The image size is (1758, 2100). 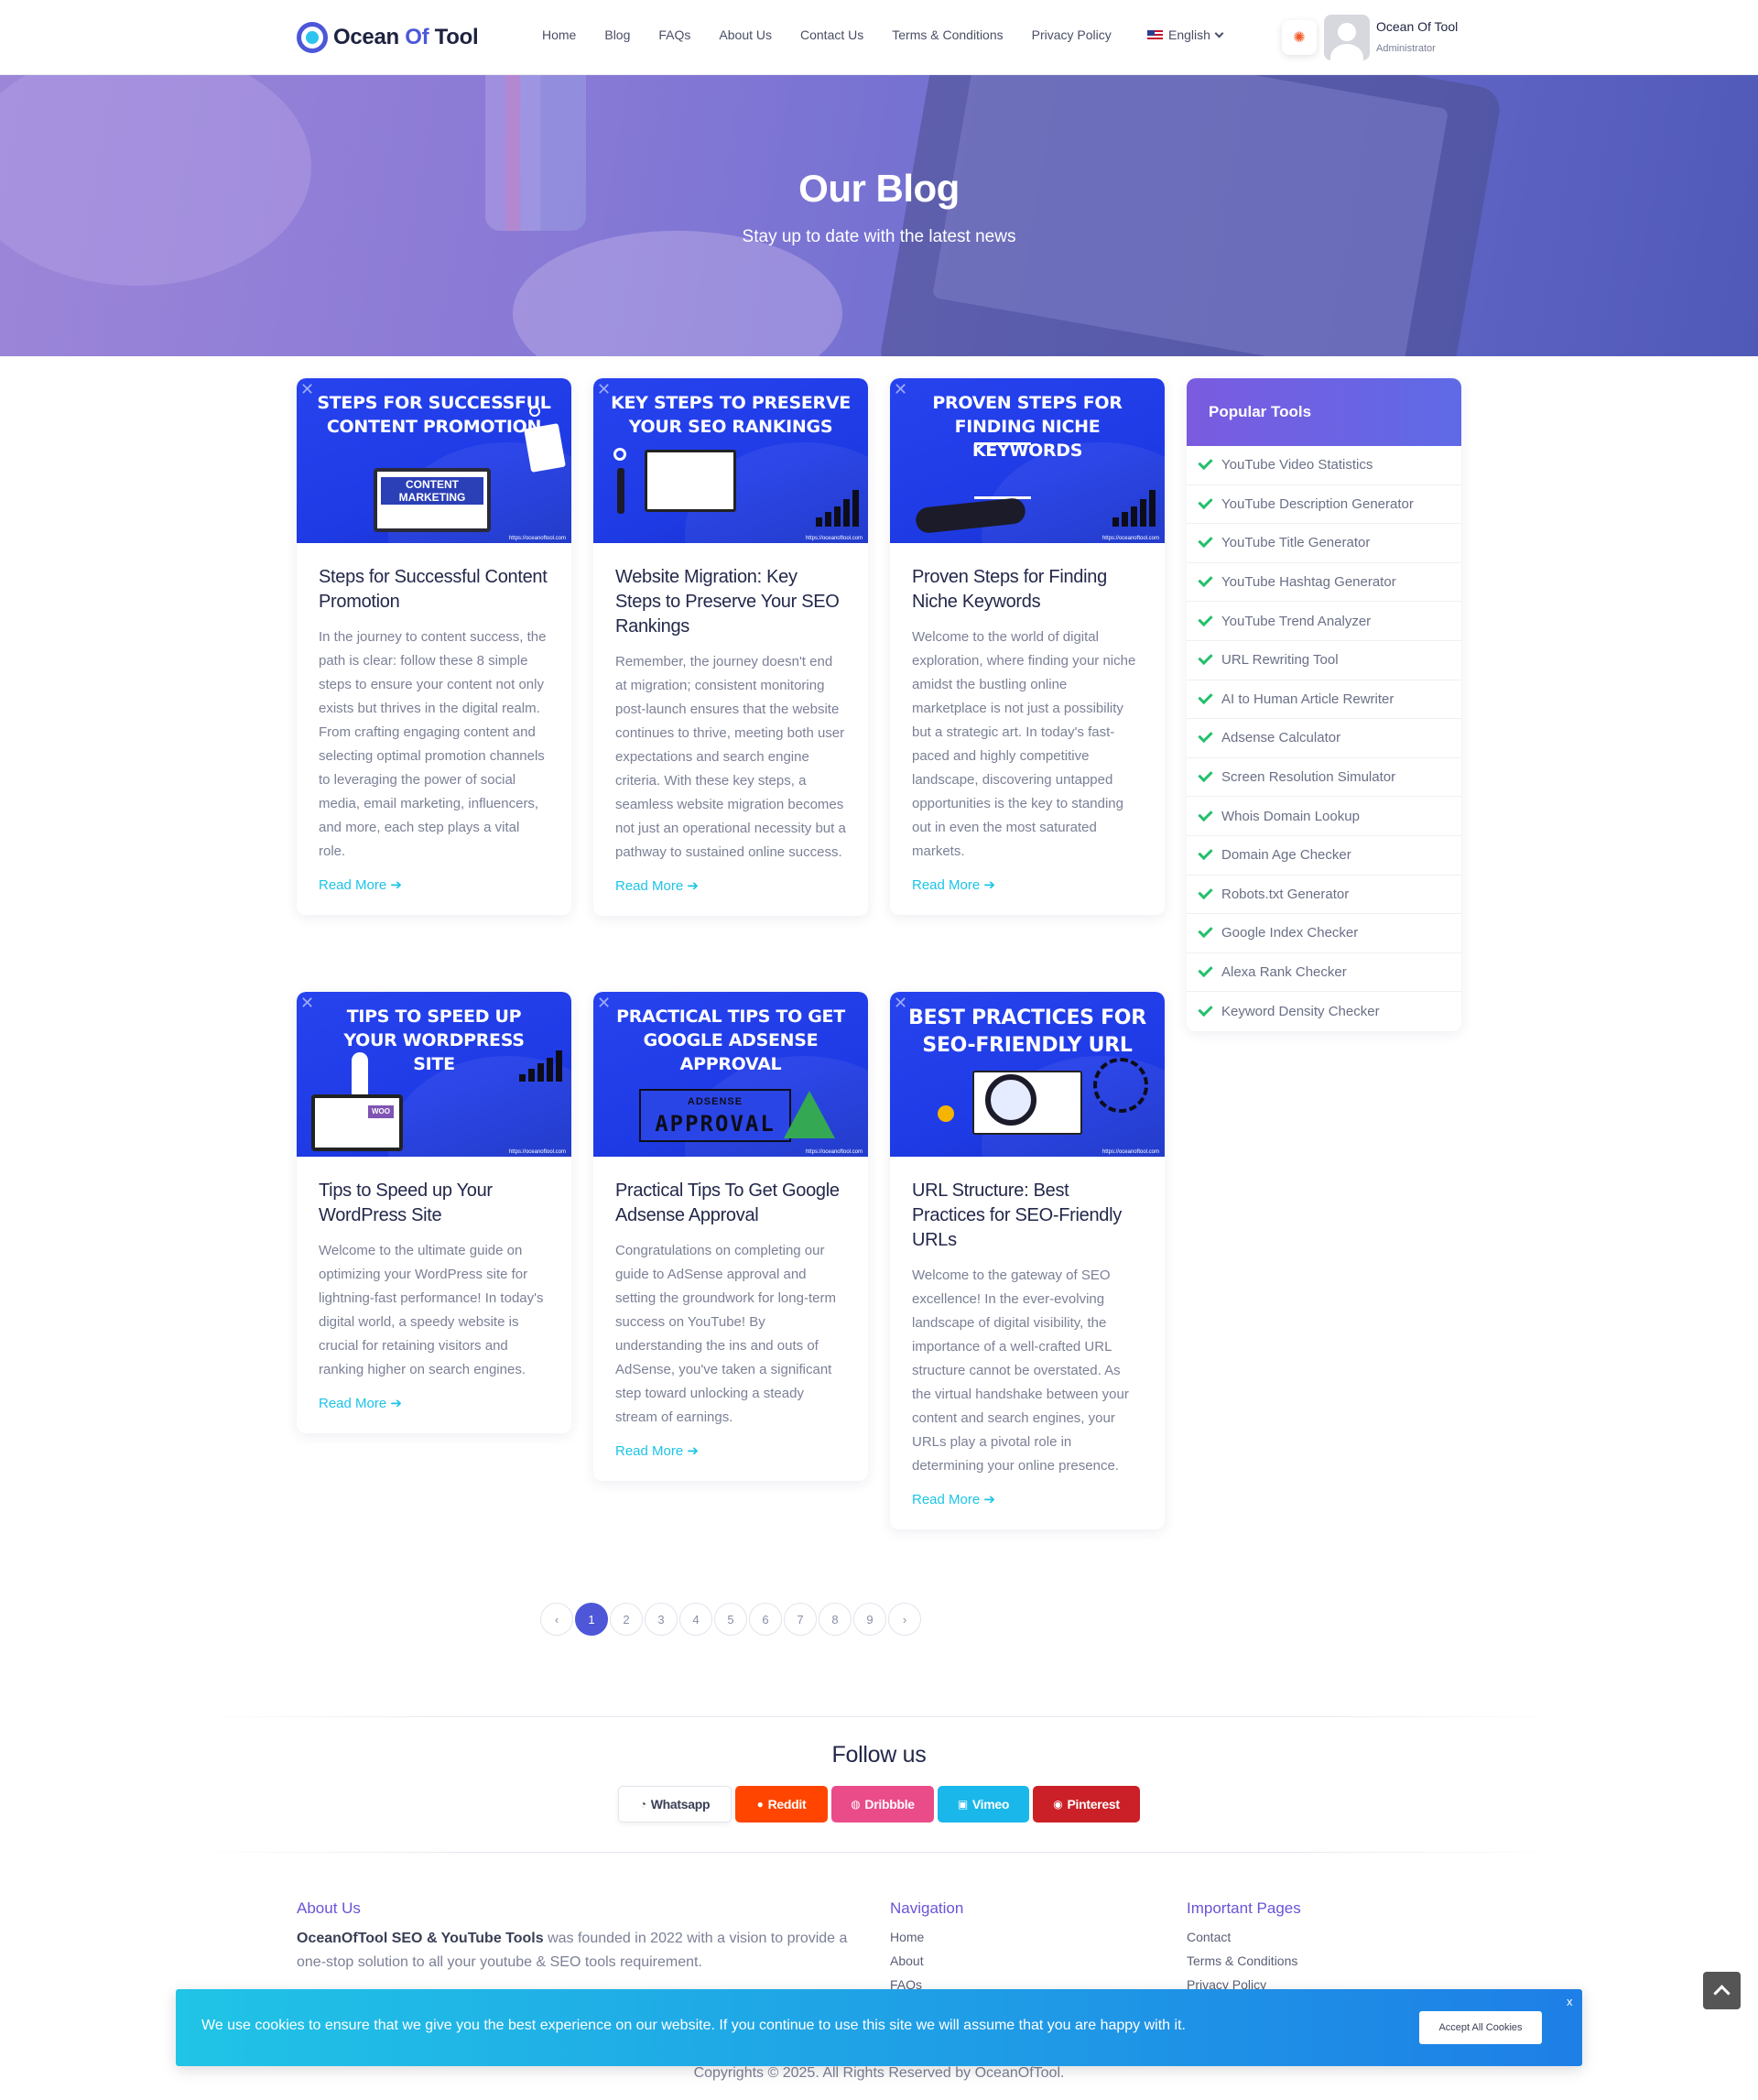 What do you see at coordinates (907, 1961) in the screenshot?
I see `footer-link-about: About` at bounding box center [907, 1961].